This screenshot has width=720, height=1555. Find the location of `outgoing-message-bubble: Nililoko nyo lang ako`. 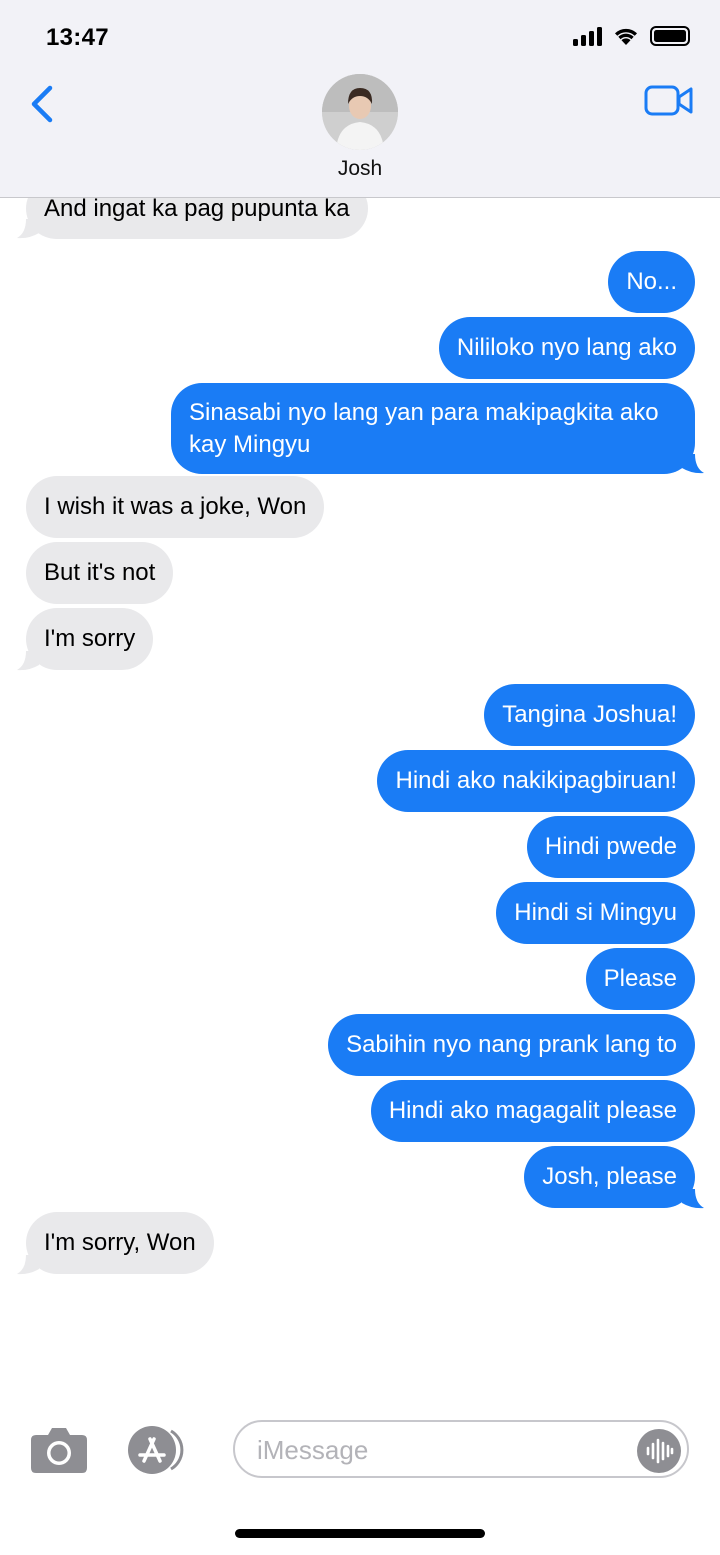

outgoing-message-bubble: Nililoko nyo lang ako is located at coordinates (566, 348).